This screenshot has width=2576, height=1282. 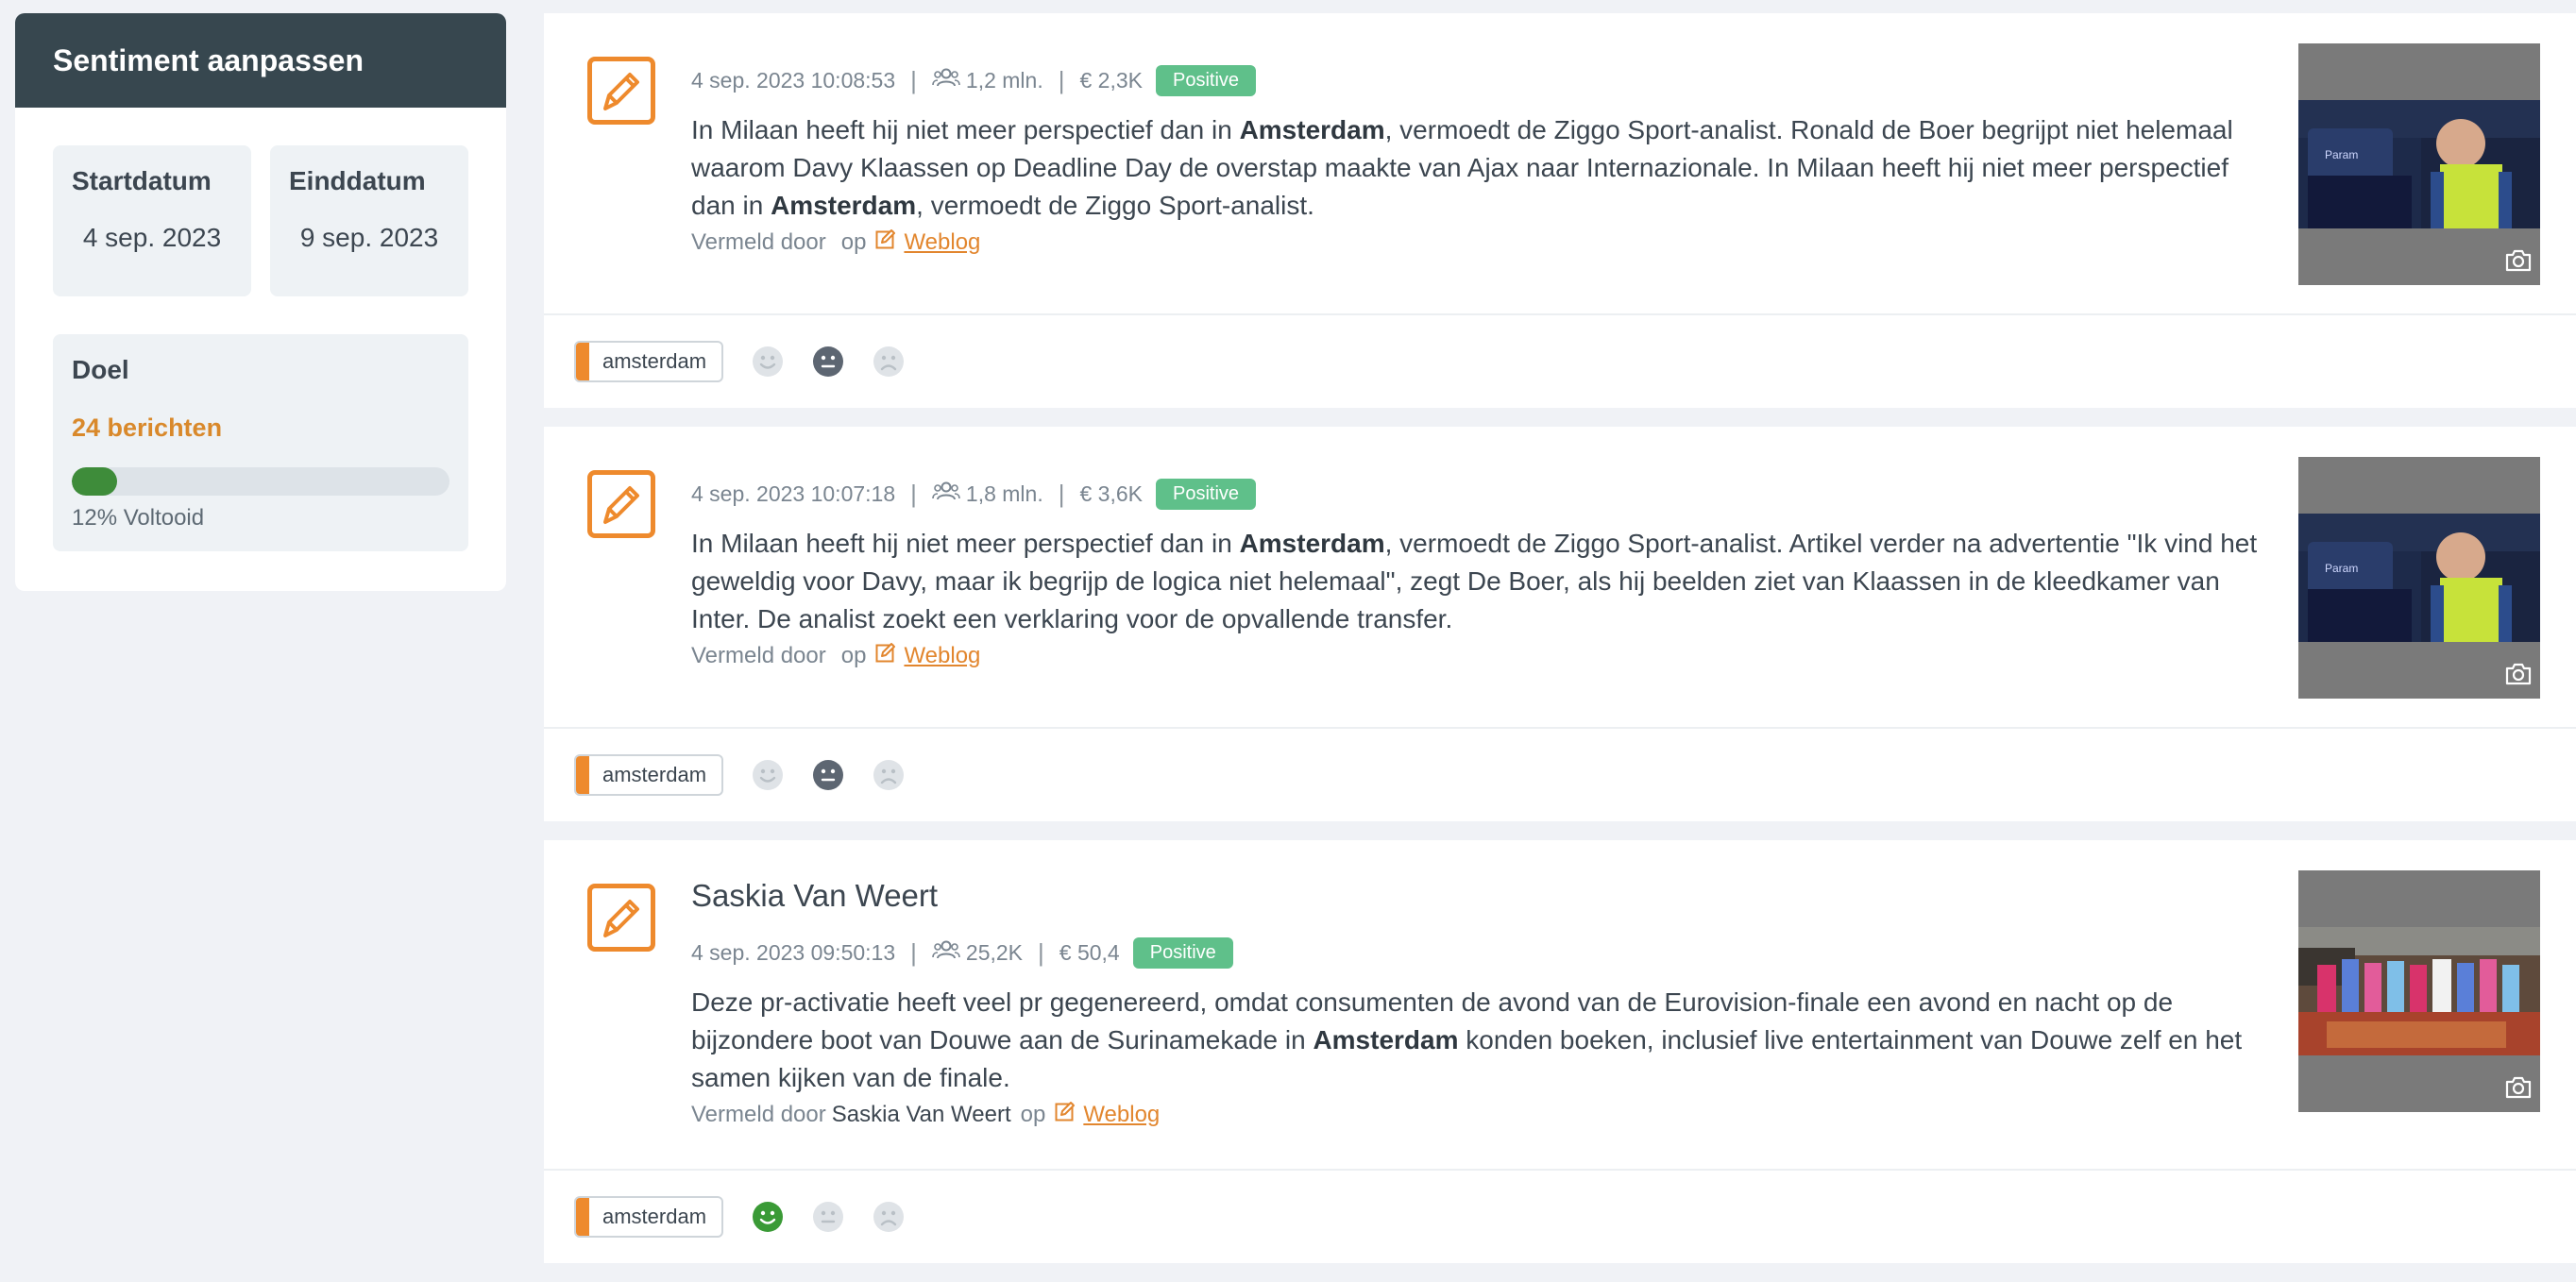 I want to click on goal-box: Doel 24 berichten 12% Voltooid, so click(x=260, y=442).